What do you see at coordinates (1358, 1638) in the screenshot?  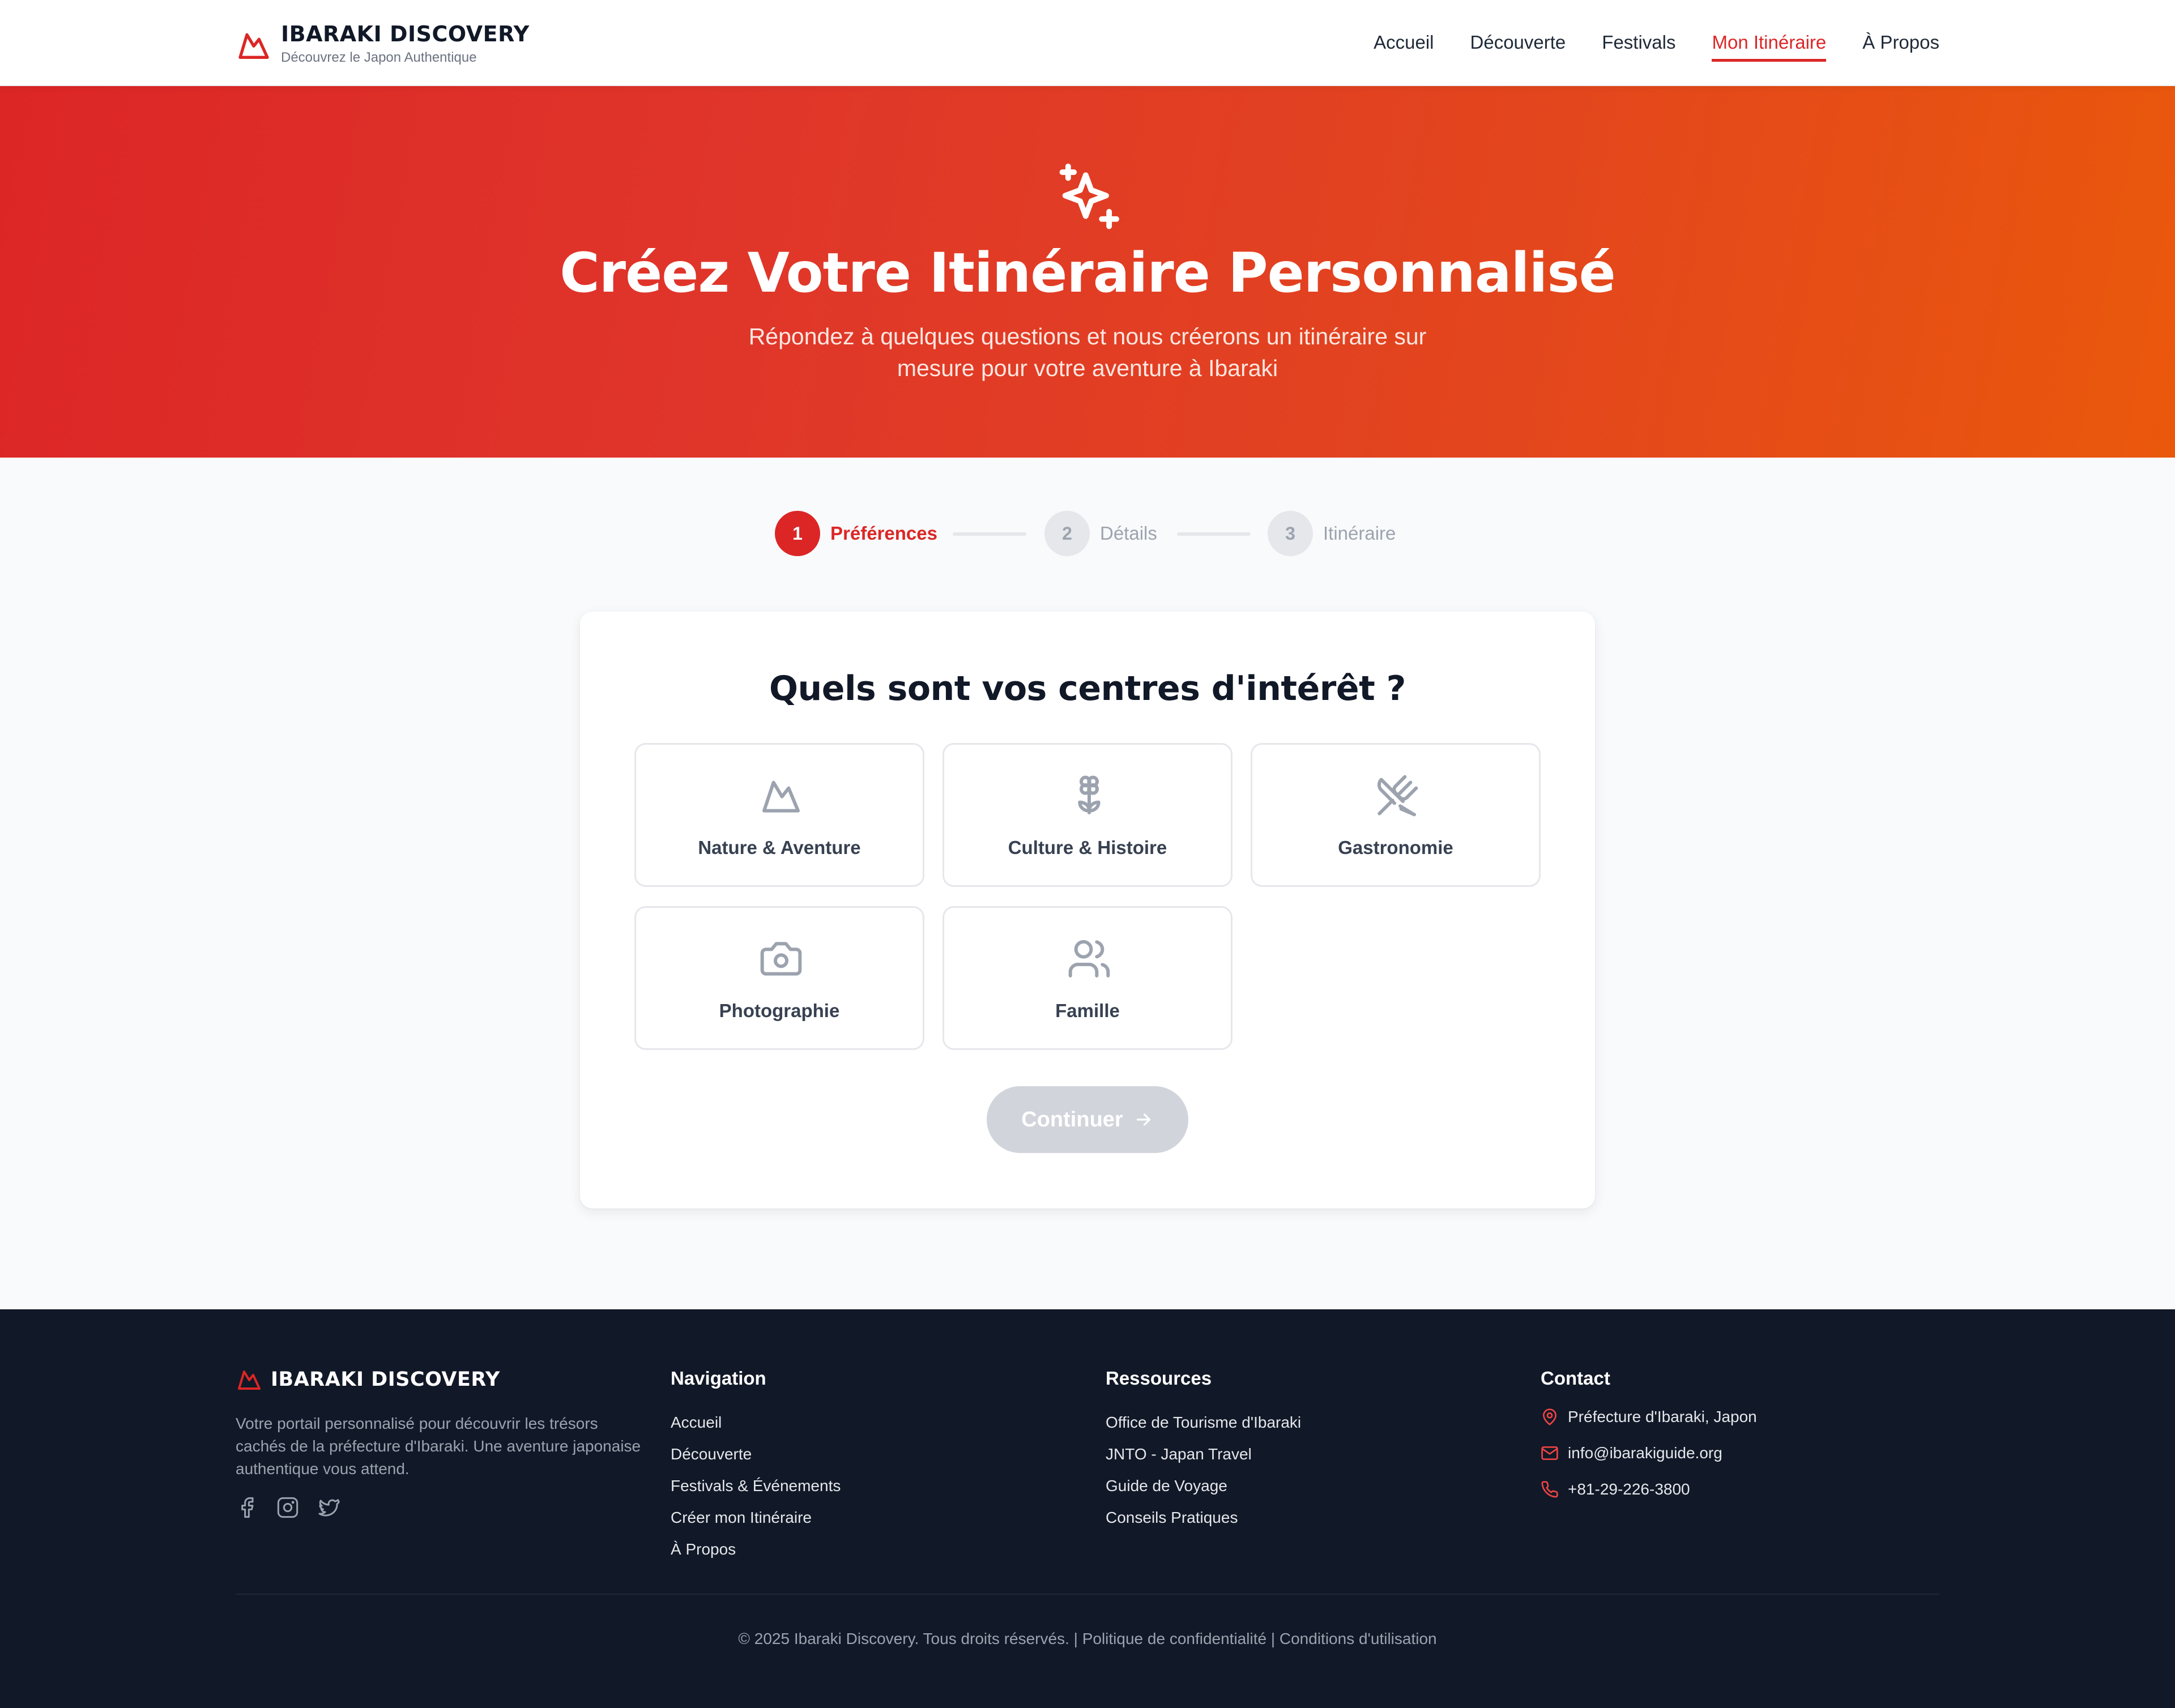 I see `terms-link: Conditions d'utilisation` at bounding box center [1358, 1638].